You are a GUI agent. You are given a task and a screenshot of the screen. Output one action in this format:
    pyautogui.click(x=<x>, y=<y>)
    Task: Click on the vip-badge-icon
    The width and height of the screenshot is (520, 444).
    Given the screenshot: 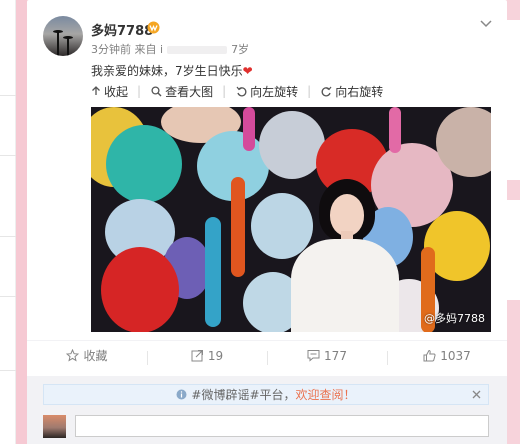 What is the action you would take?
    pyautogui.click(x=153, y=27)
    